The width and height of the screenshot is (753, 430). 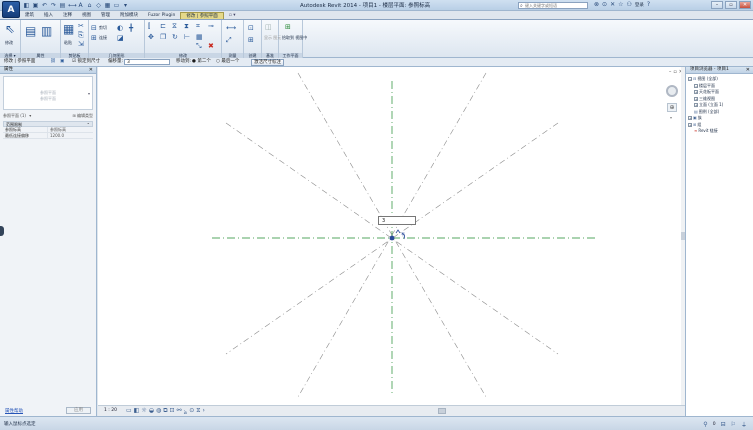 What do you see at coordinates (44, 5) in the screenshot?
I see `undo-icon: ↶` at bounding box center [44, 5].